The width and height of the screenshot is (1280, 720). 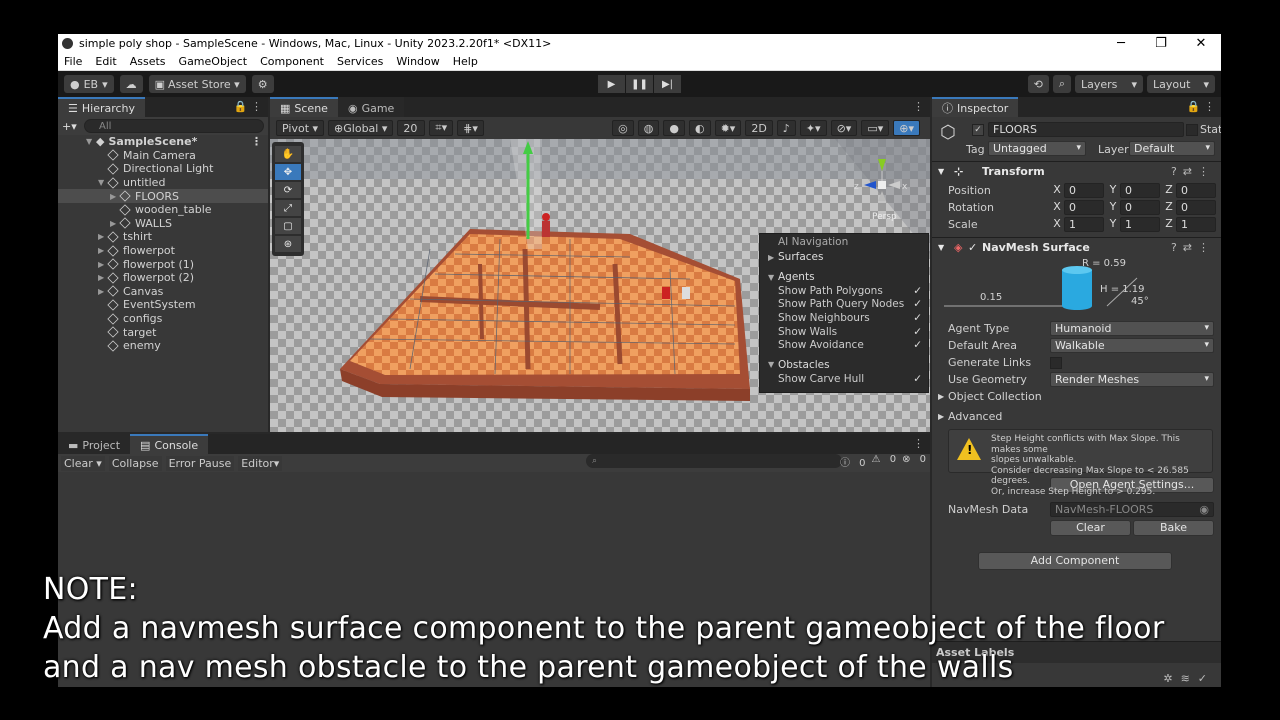 What do you see at coordinates (813, 128) in the screenshot?
I see `effects-icon: ✦▾` at bounding box center [813, 128].